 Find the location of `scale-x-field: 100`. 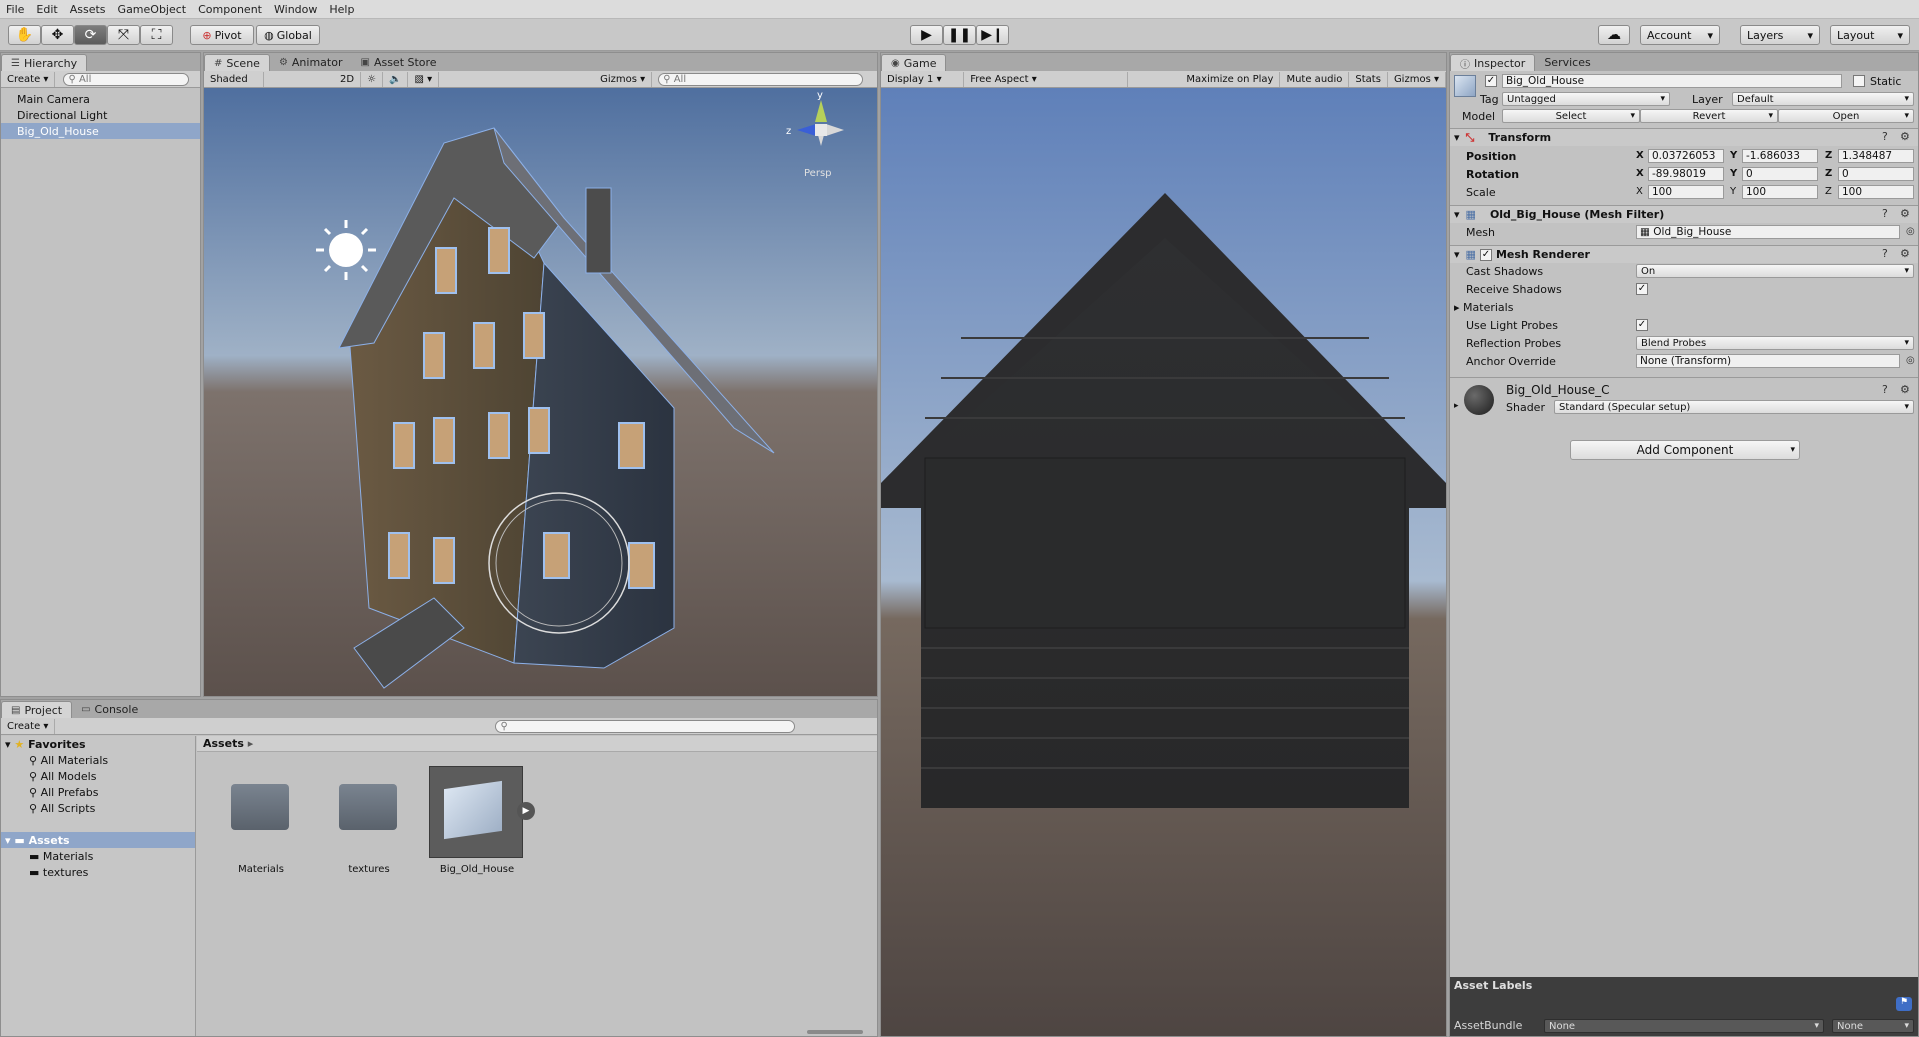

scale-x-field: 100 is located at coordinates (1686, 192).